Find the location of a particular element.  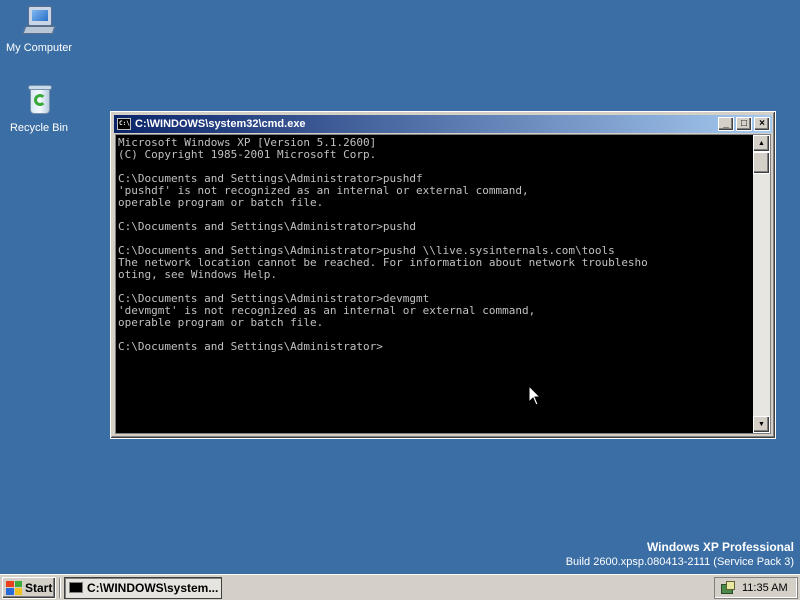

console-icon is located at coordinates (76, 587).